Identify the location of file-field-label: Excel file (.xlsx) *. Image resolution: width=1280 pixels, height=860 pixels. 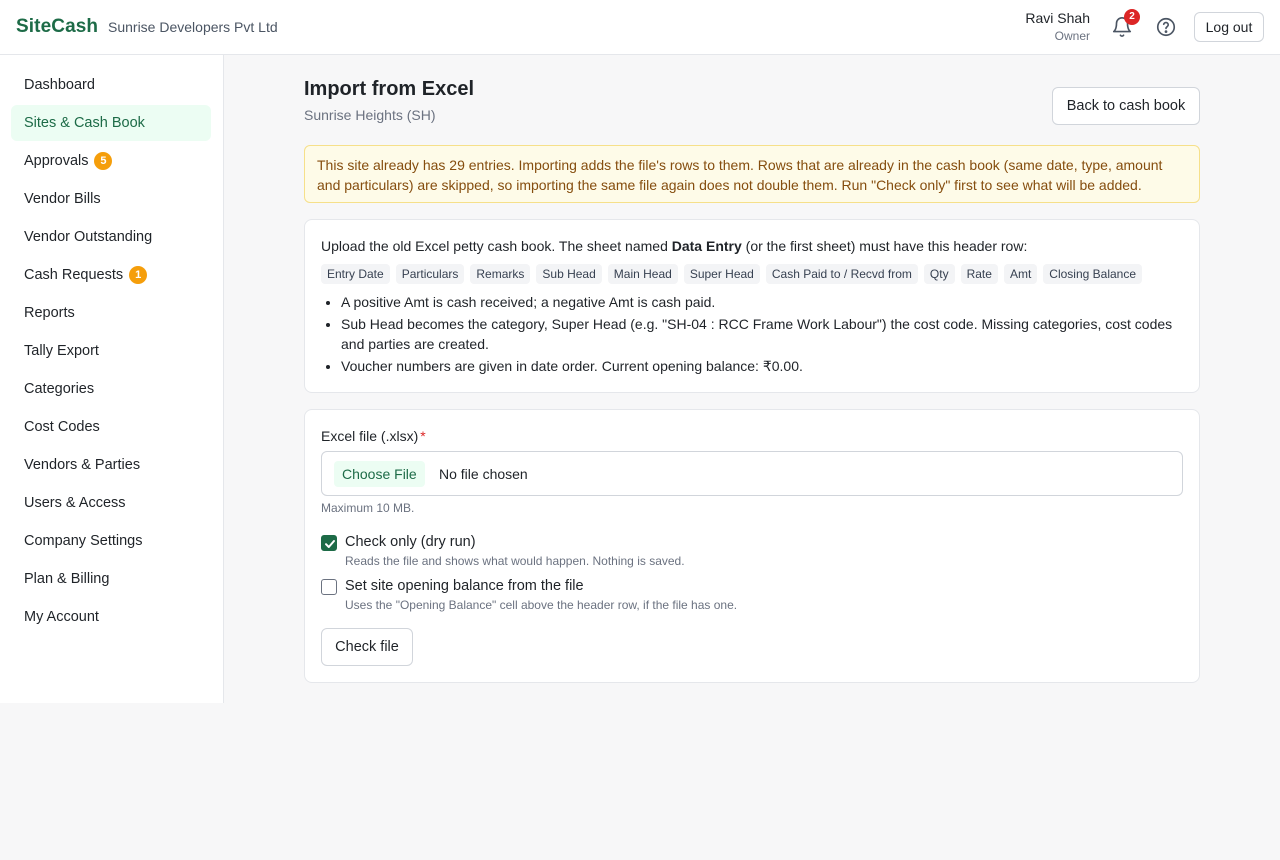
(373, 436).